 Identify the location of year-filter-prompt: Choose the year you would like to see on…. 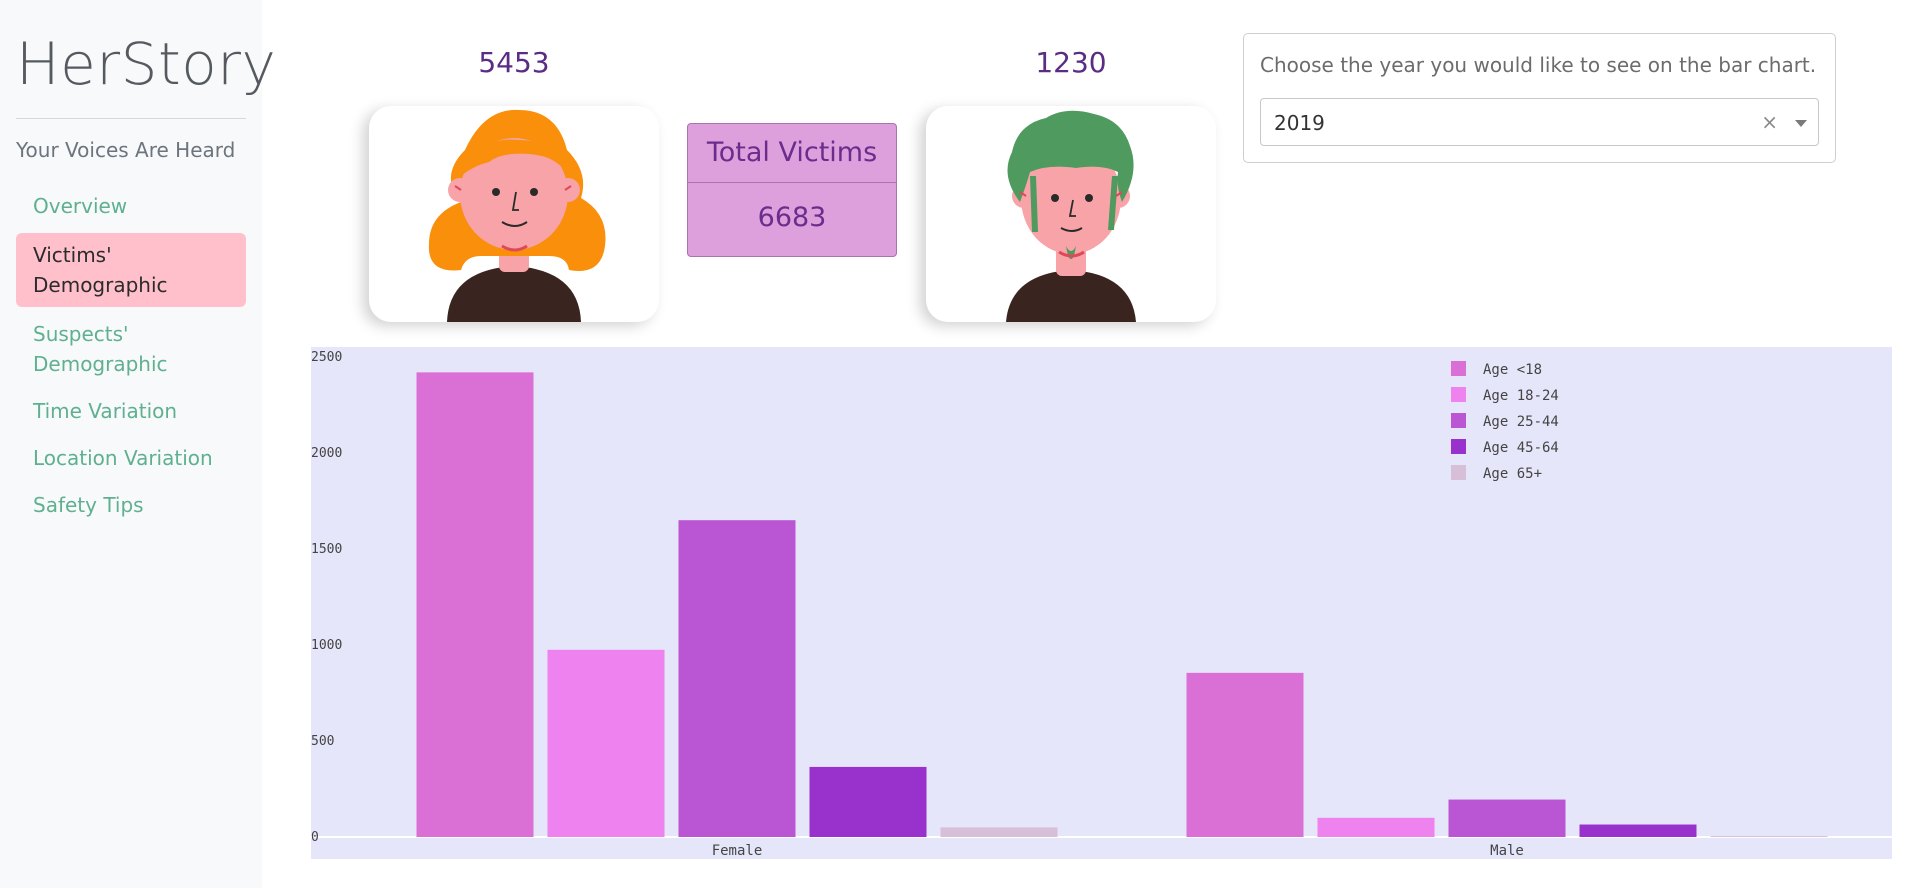
(1538, 65).